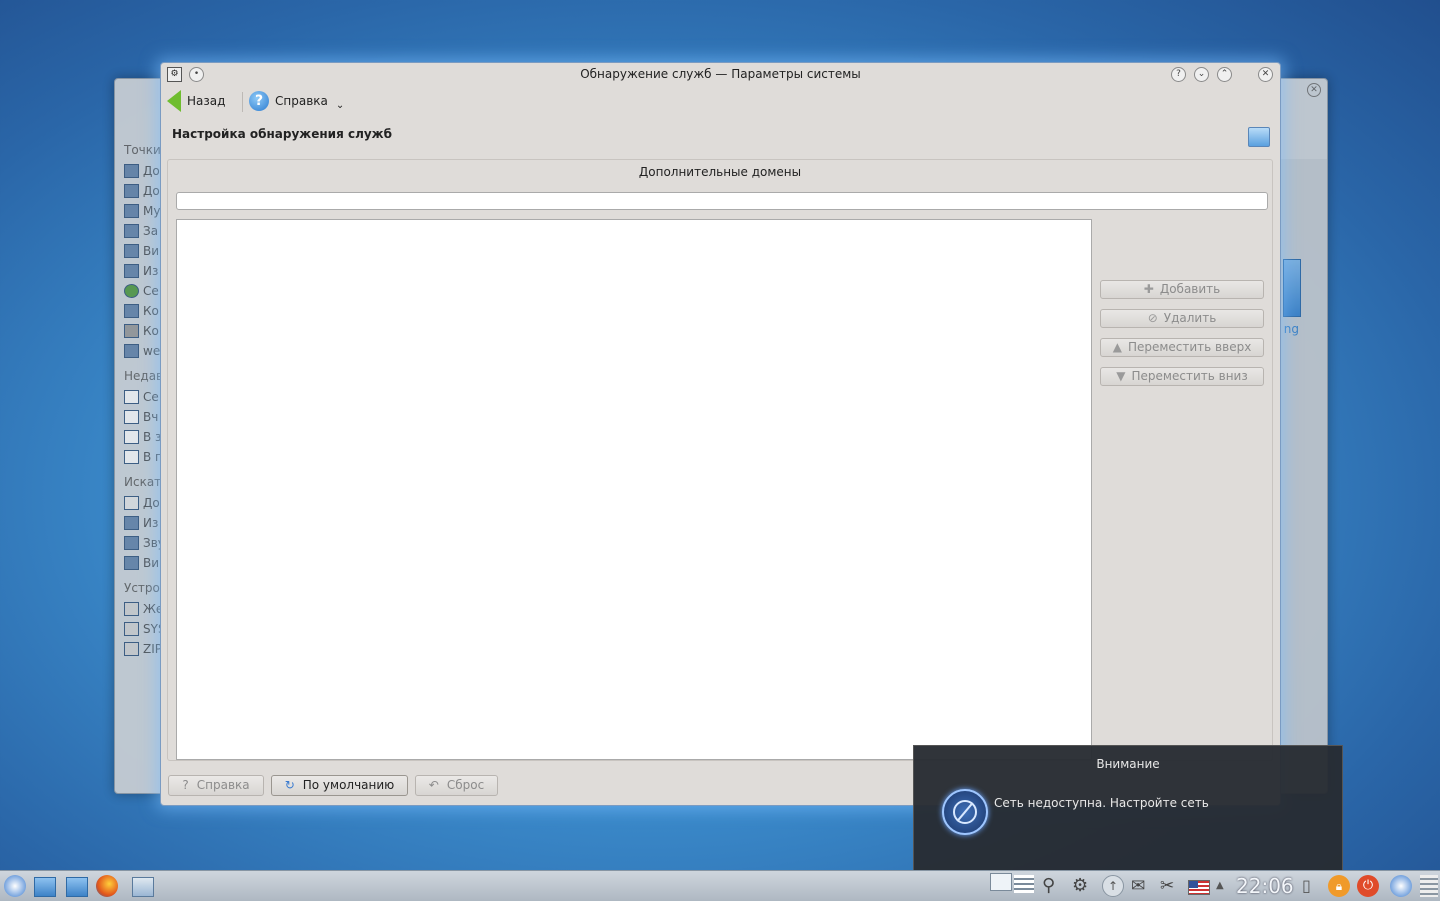 This screenshot has width=1440, height=901. What do you see at coordinates (1117, 347) in the screenshot?
I see `arrow-up-icon: ▲` at bounding box center [1117, 347].